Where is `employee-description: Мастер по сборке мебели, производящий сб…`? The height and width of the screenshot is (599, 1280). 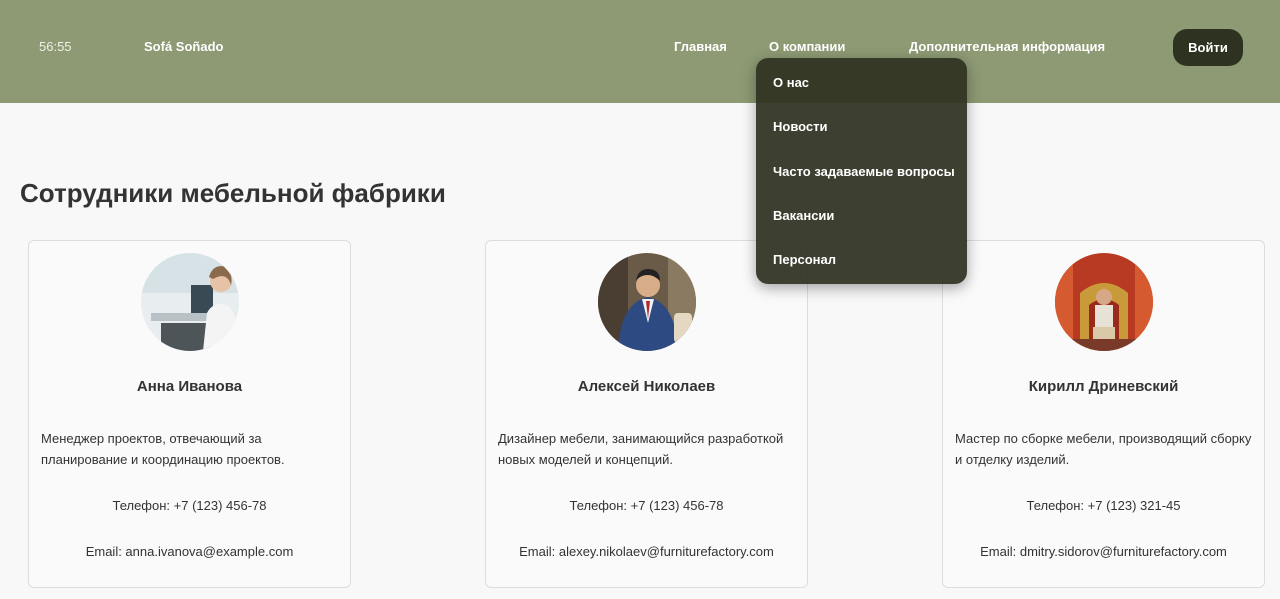 employee-description: Мастер по сборке мебели, производящий сб… is located at coordinates (1103, 449).